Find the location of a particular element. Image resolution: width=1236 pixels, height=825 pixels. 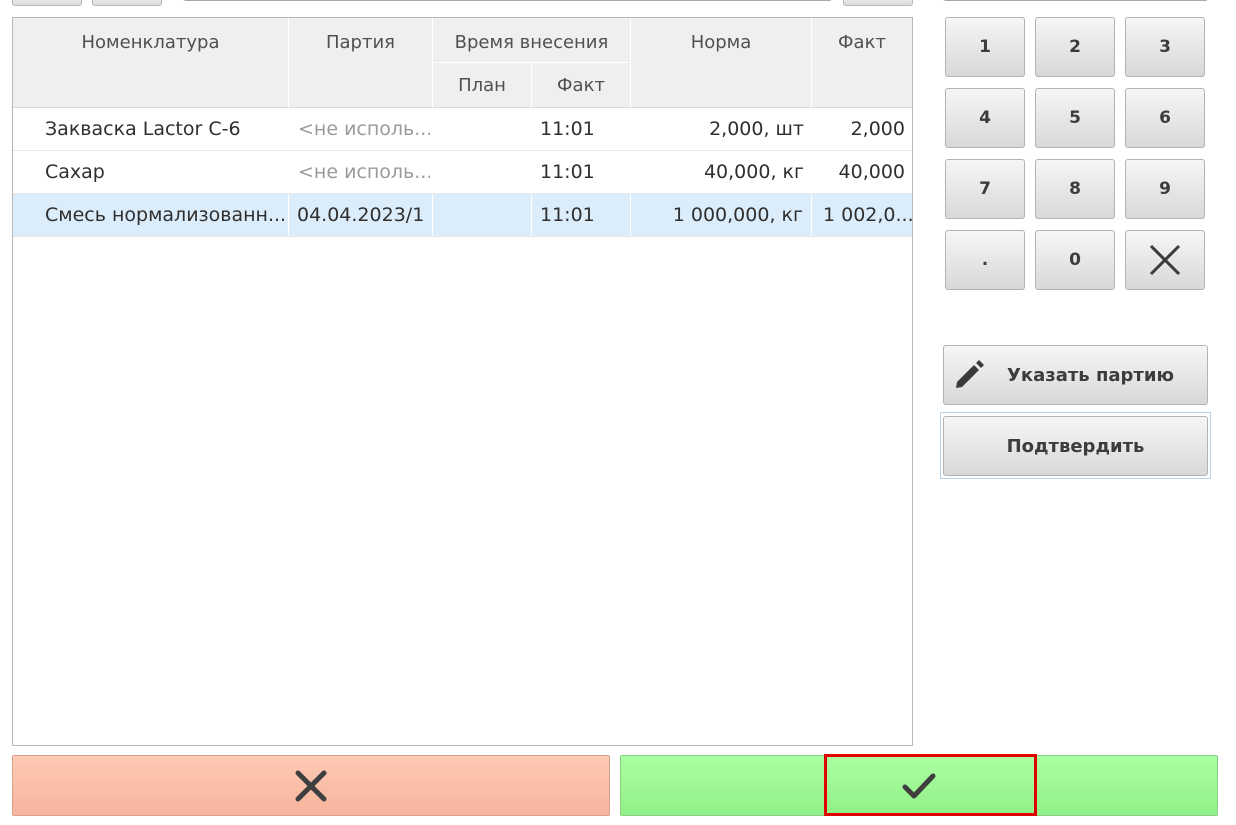

key-8: 8 is located at coordinates (1075, 189).